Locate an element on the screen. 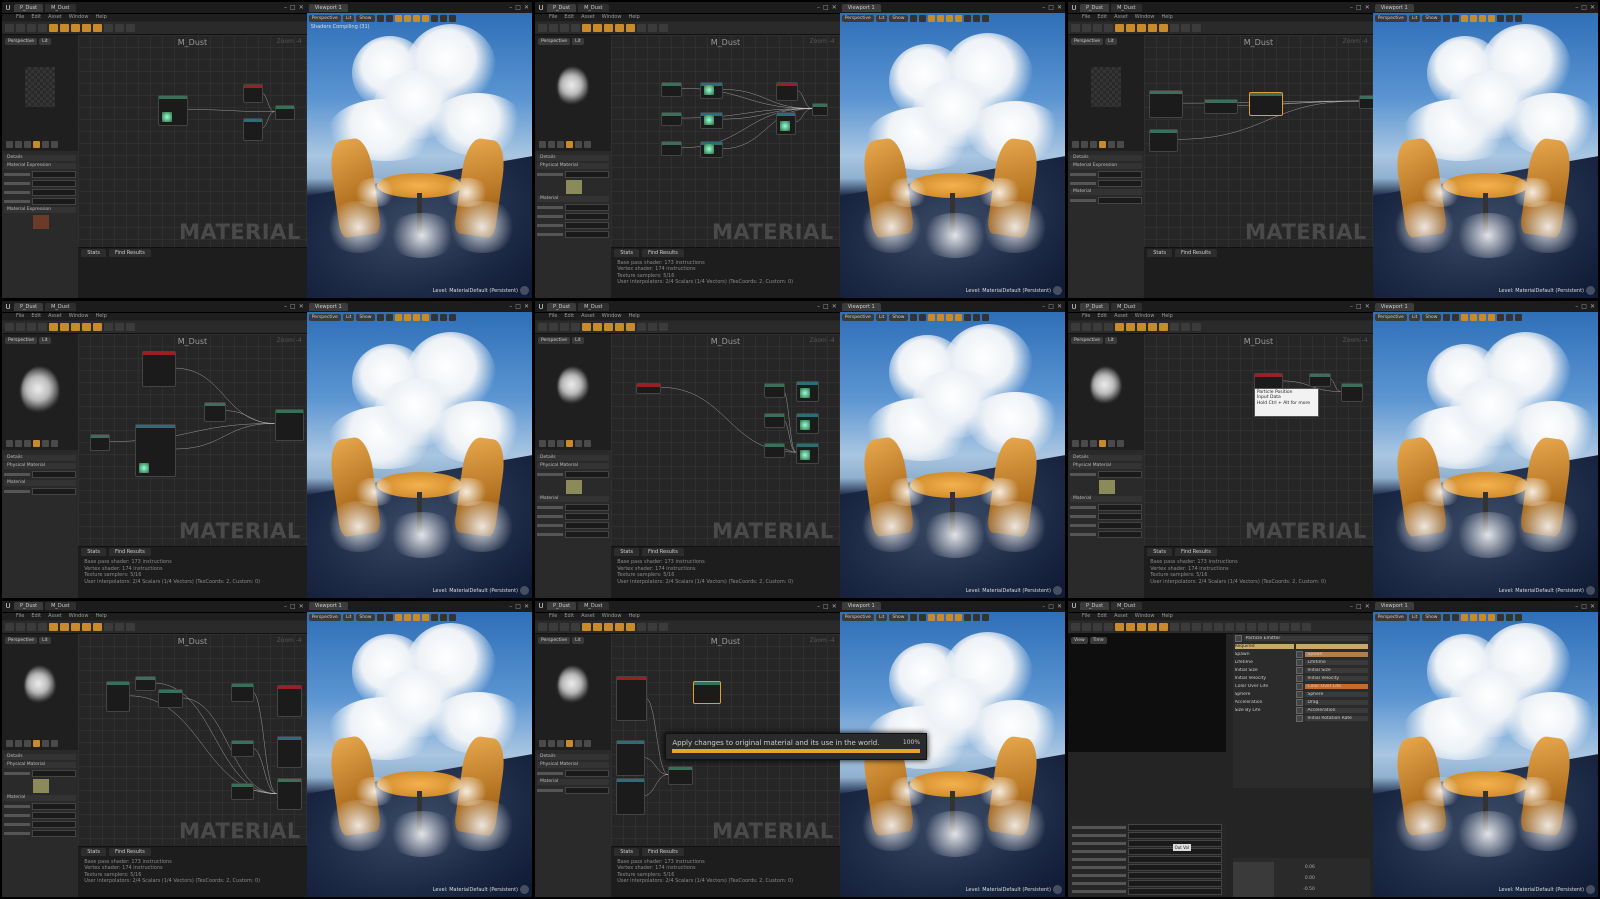 The height and width of the screenshot is (899, 1600). viewport-button: Lit is located at coordinates (348, 617).